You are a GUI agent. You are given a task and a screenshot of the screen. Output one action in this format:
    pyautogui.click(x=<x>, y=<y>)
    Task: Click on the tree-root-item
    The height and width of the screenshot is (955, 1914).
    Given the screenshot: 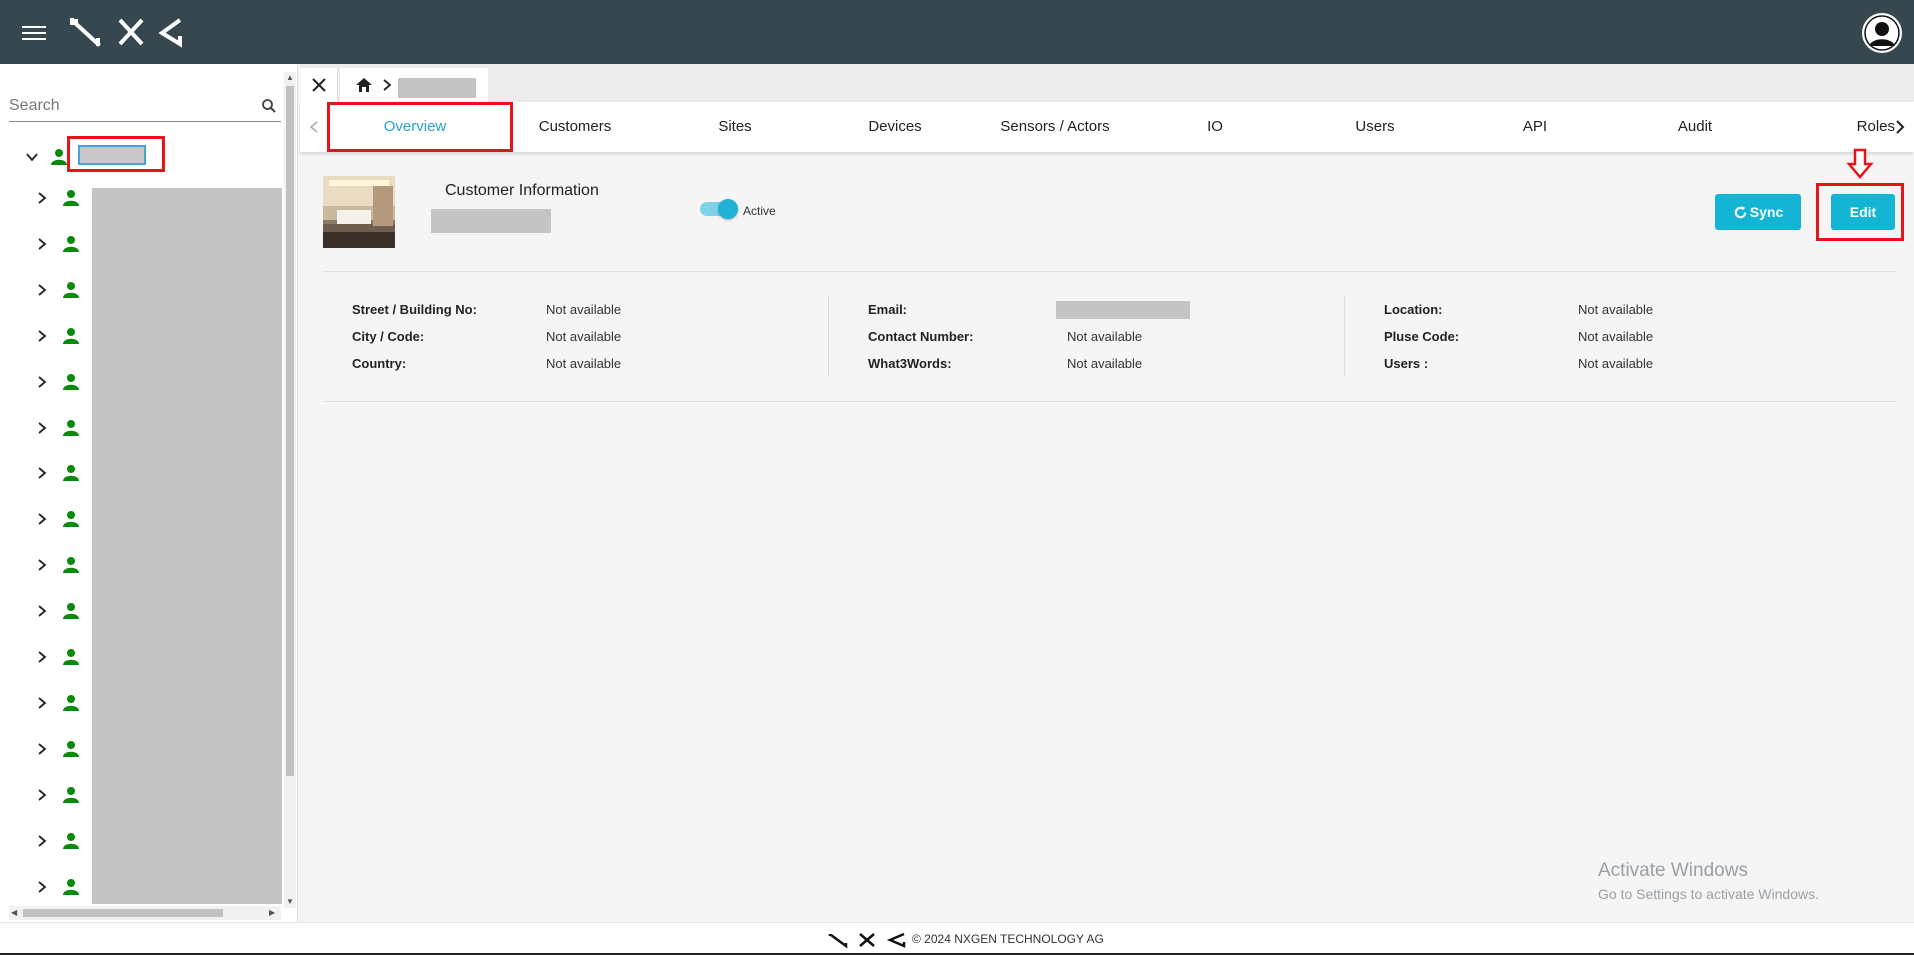 What is the action you would take?
    pyautogui.click(x=152, y=154)
    